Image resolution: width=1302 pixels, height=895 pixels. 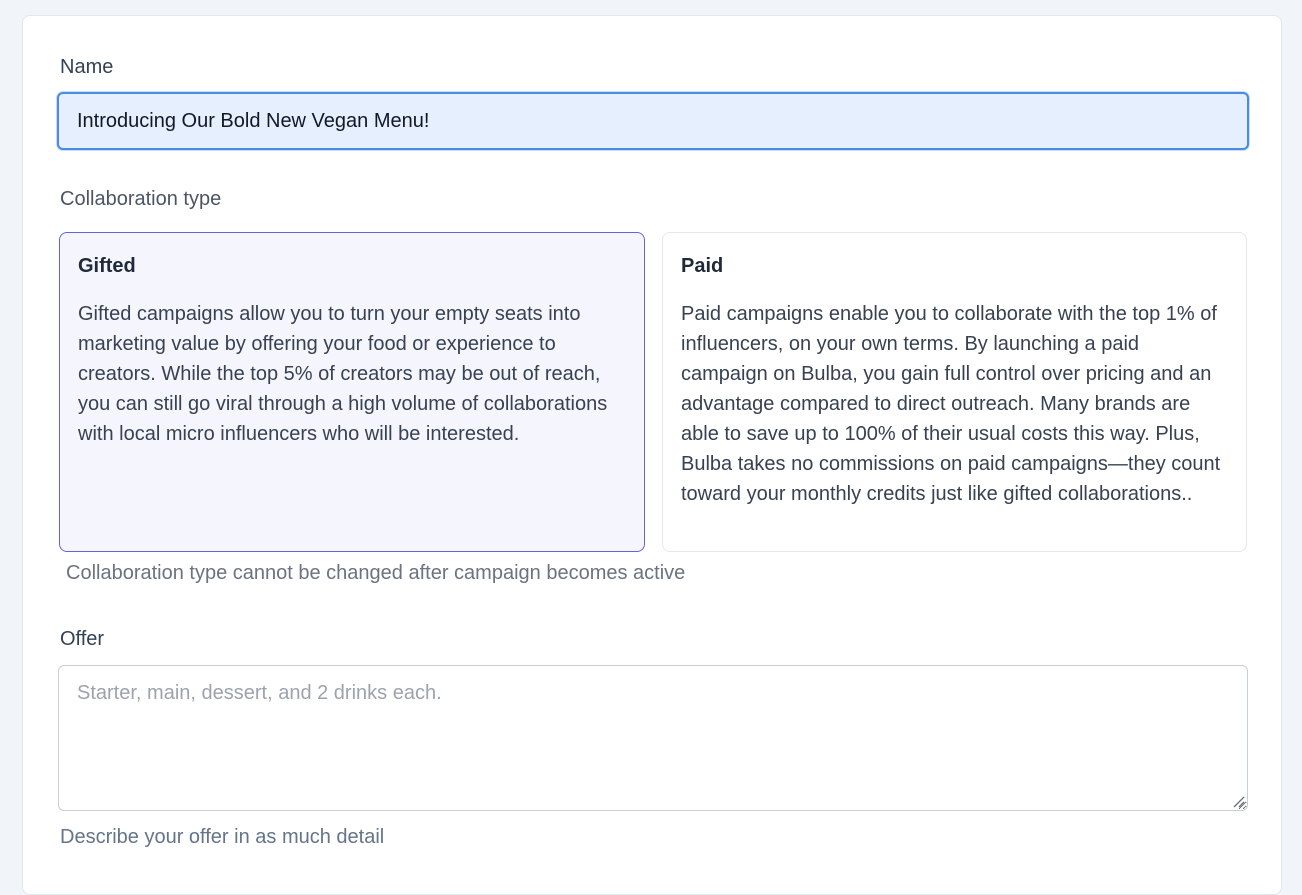 What do you see at coordinates (702, 266) in the screenshot?
I see `paid-option-title: Paid` at bounding box center [702, 266].